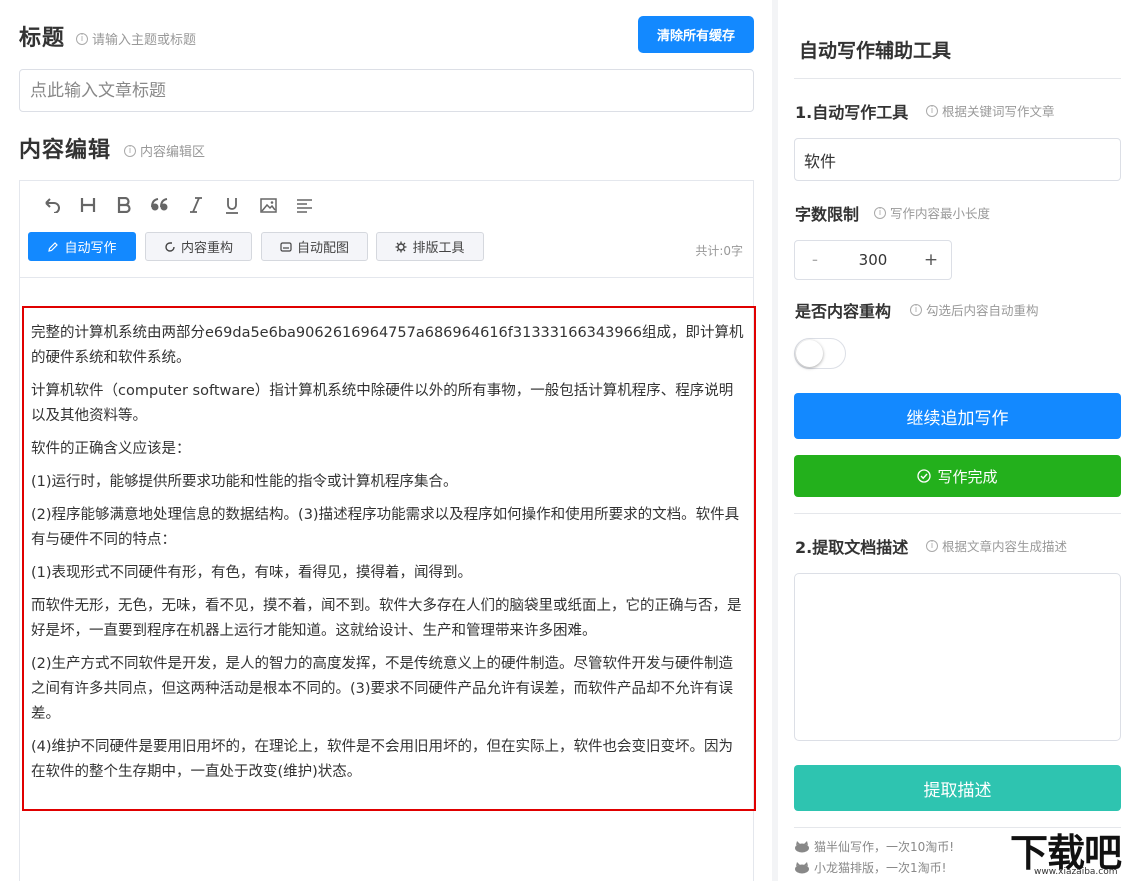 This screenshot has height=881, width=1141. I want to click on settings-icon, so click(401, 246).